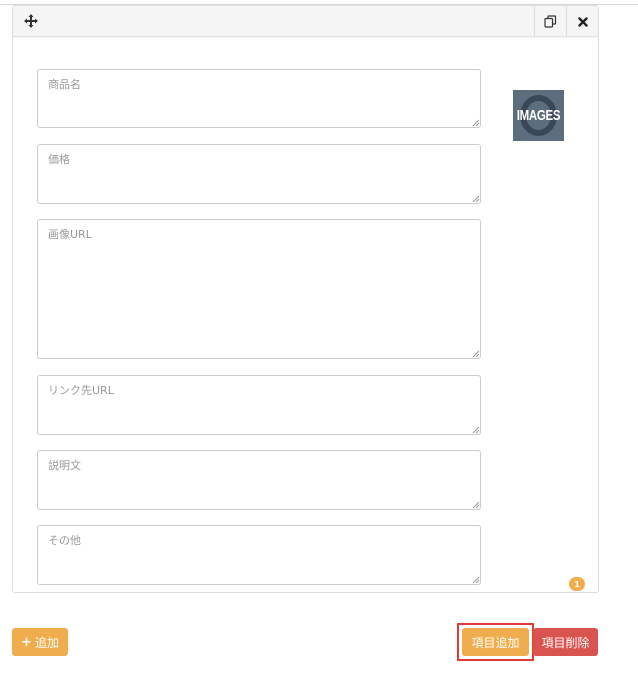 The image size is (638, 678). Describe the element at coordinates (46, 642) in the screenshot. I see `add-button-label: 追加` at that location.